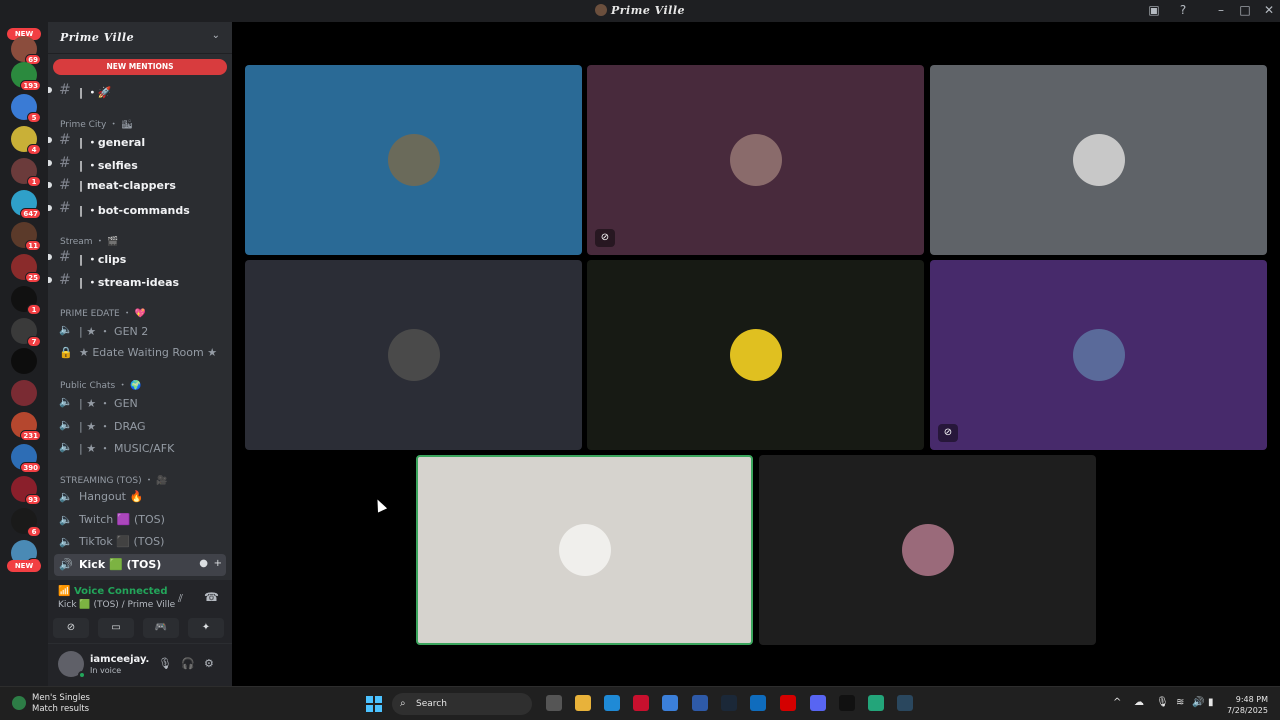 This screenshot has height=720, width=1280. I want to click on tiktok-icon, so click(847, 703).